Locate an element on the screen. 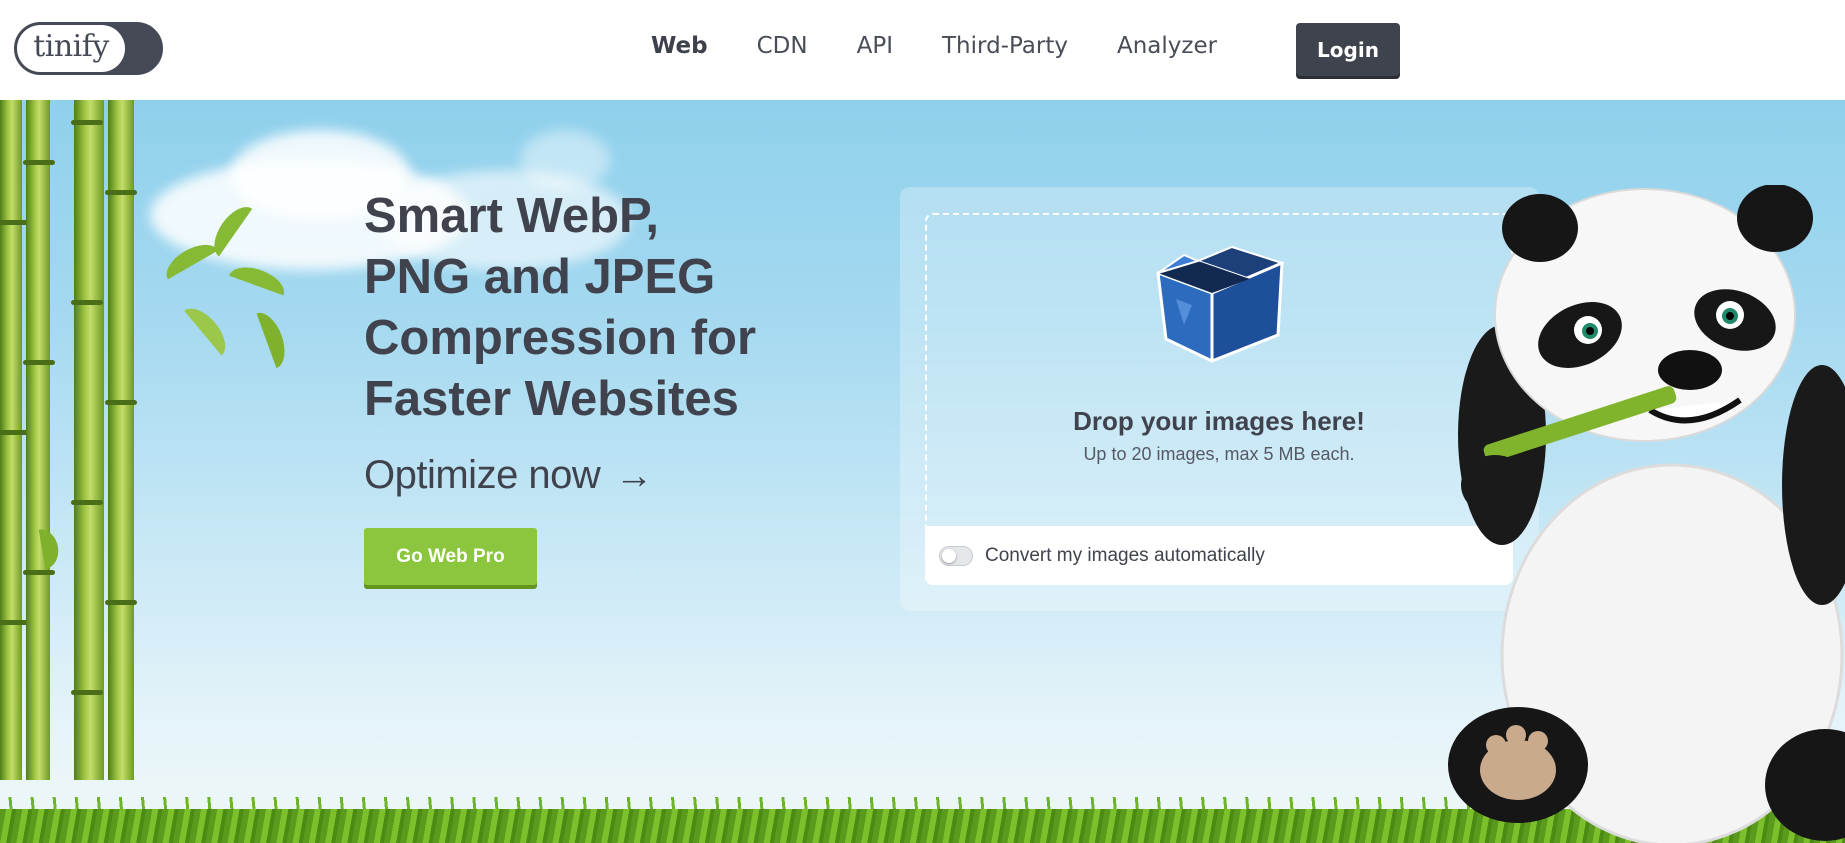 The width and height of the screenshot is (1845, 843). headline-line: Smart WebP, is located at coordinates (512, 216).